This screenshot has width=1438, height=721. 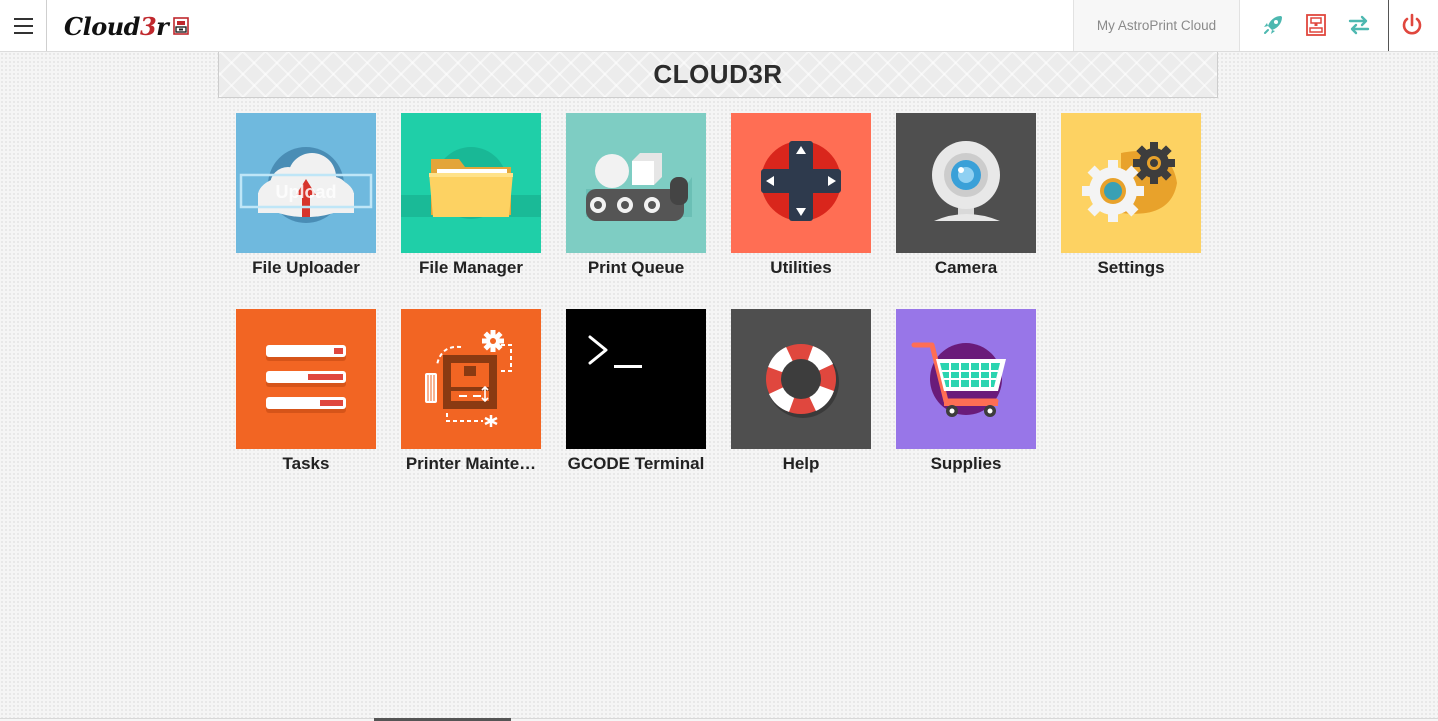 I want to click on top-bar: Cloud3r My AstroPrint Cloud, so click(x=719, y=26).